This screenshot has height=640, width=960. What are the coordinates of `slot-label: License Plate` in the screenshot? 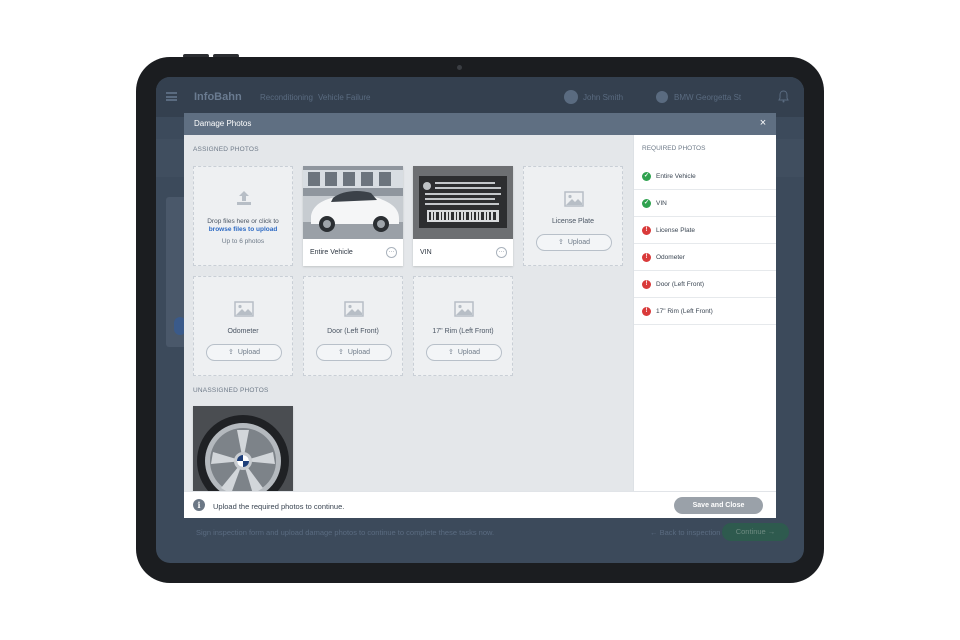 It's located at (573, 221).